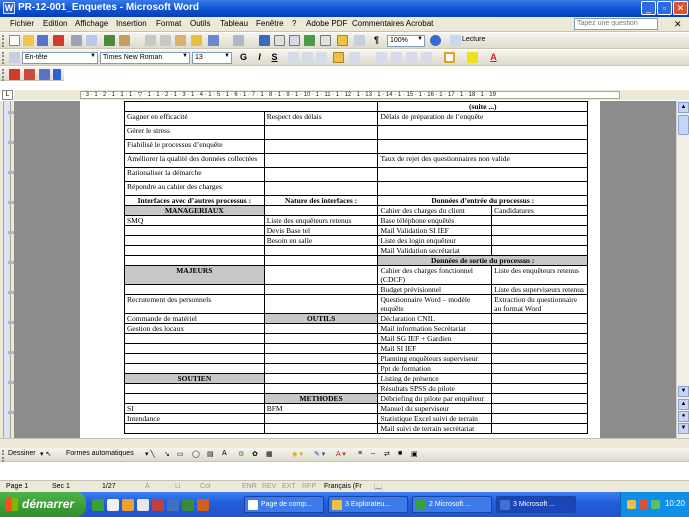 Image resolution: width=689 pixels, height=517 pixels. Describe the element at coordinates (128, 505) in the screenshot. I see `quicklaunch-outlook-icon` at that location.